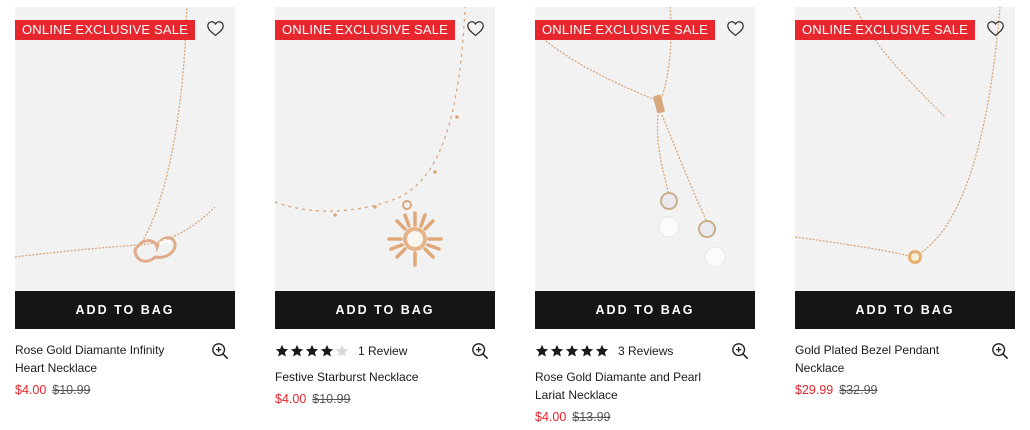  I want to click on review-count: 3 Reviews, so click(645, 351).